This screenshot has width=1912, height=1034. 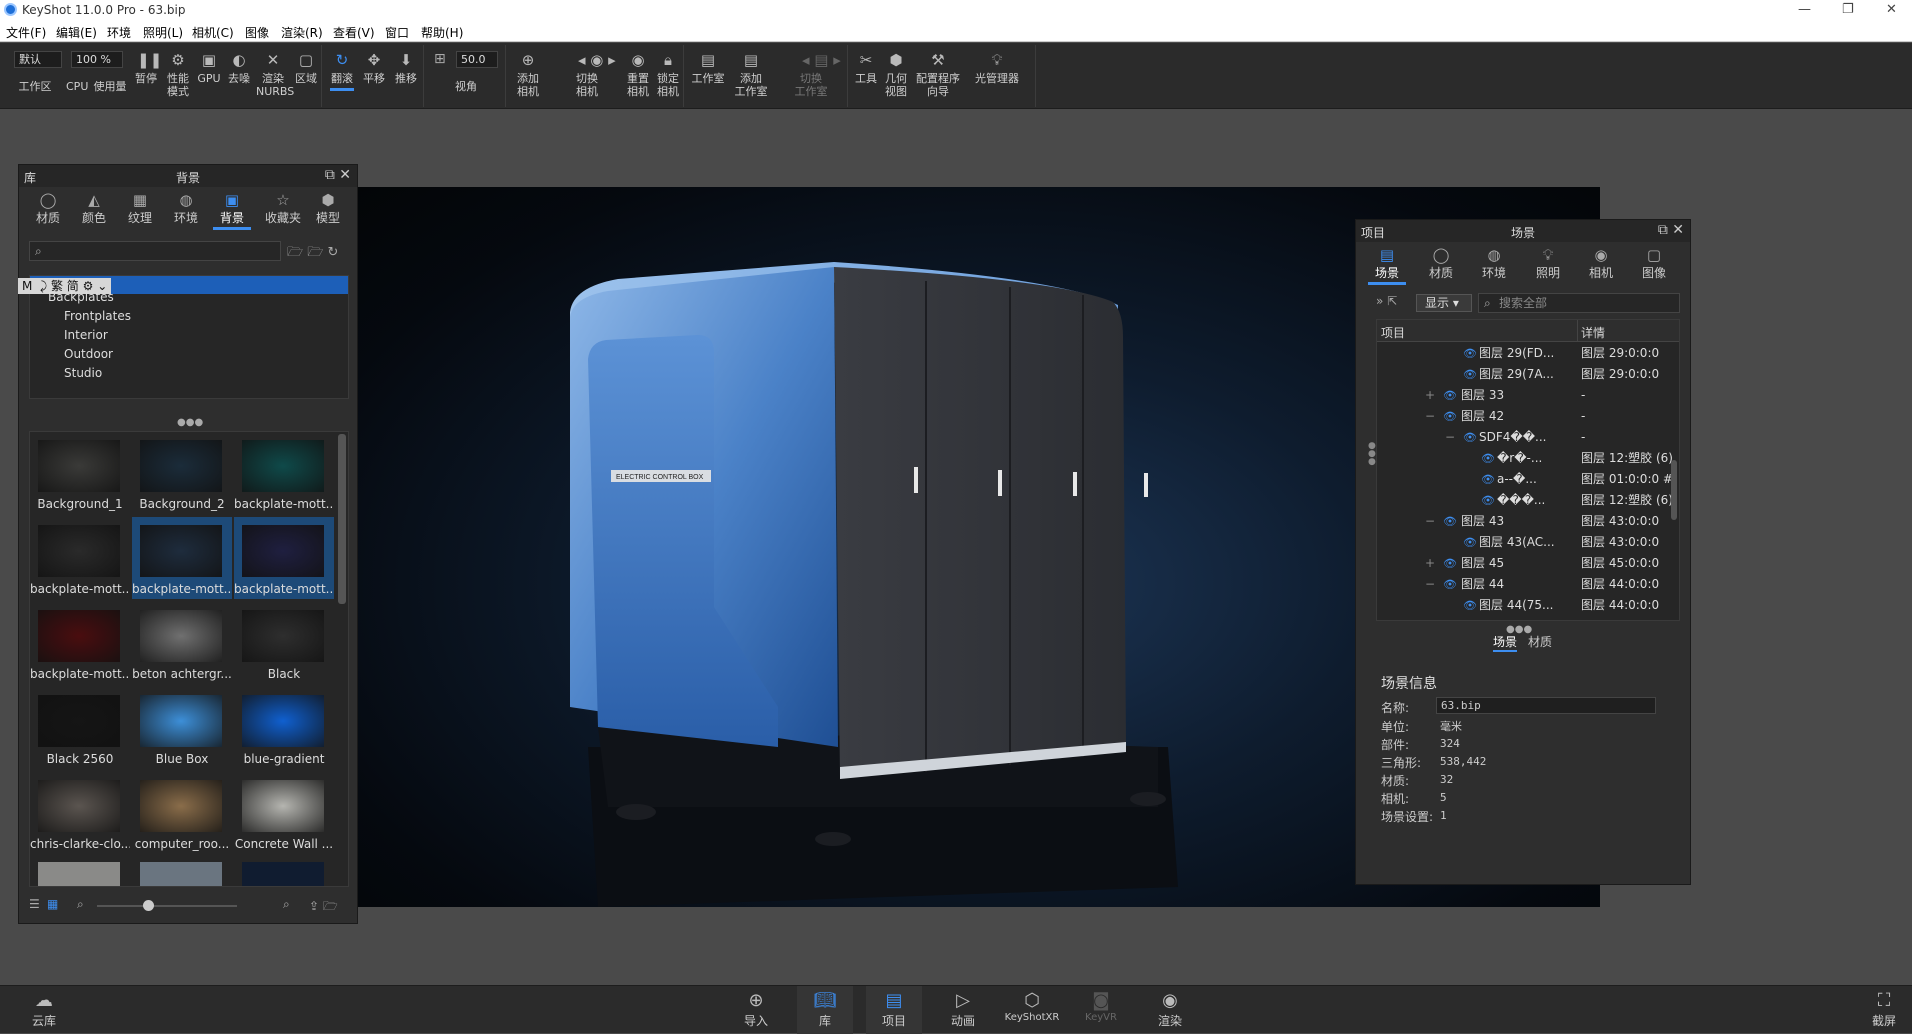 What do you see at coordinates (1494, 263) in the screenshot?
I see `tab-project-environment: ◍ 环境` at bounding box center [1494, 263].